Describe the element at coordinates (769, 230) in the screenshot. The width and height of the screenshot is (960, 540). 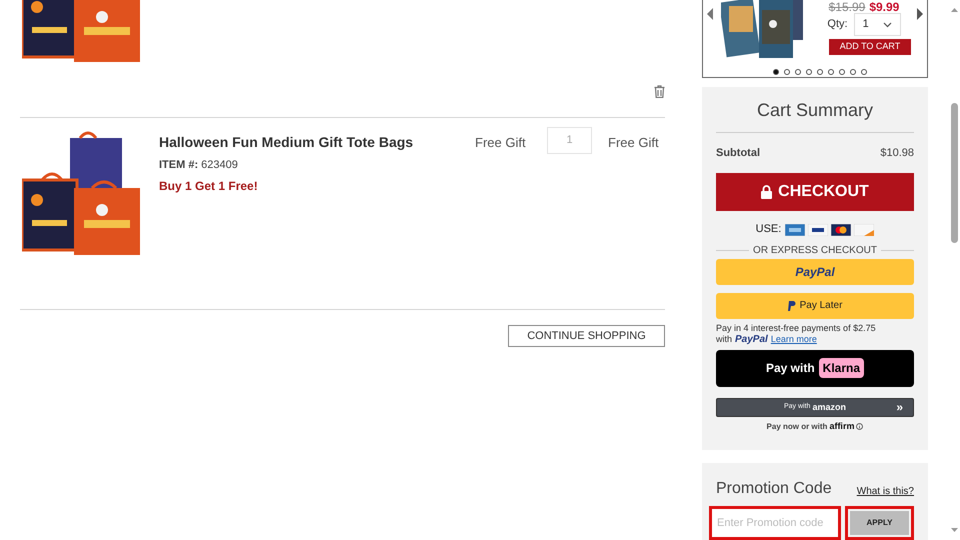
I see `accepted-cards-label: USE:` at that location.